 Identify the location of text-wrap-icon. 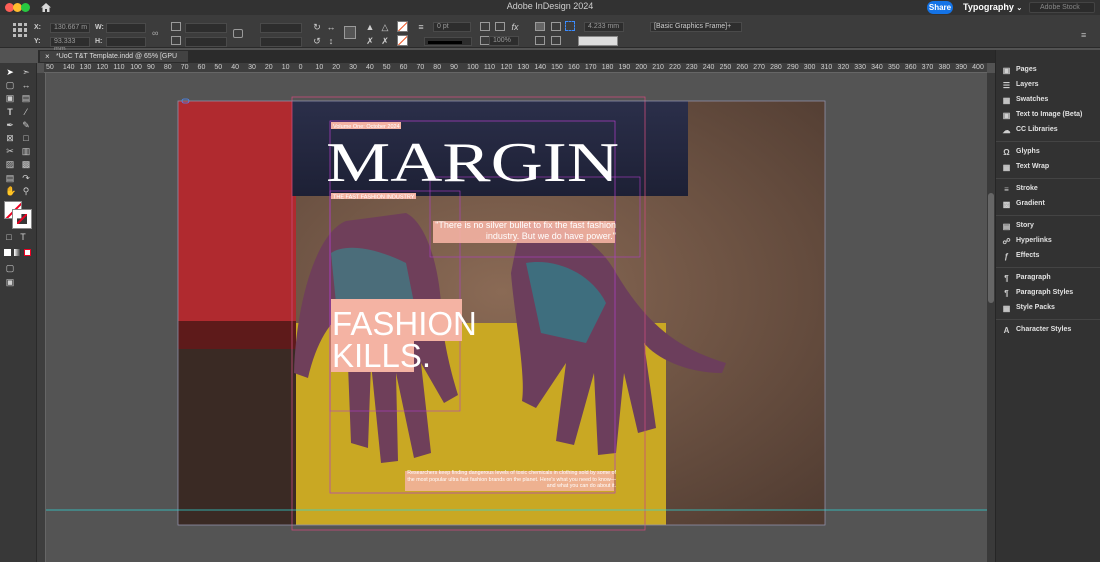
(540, 26).